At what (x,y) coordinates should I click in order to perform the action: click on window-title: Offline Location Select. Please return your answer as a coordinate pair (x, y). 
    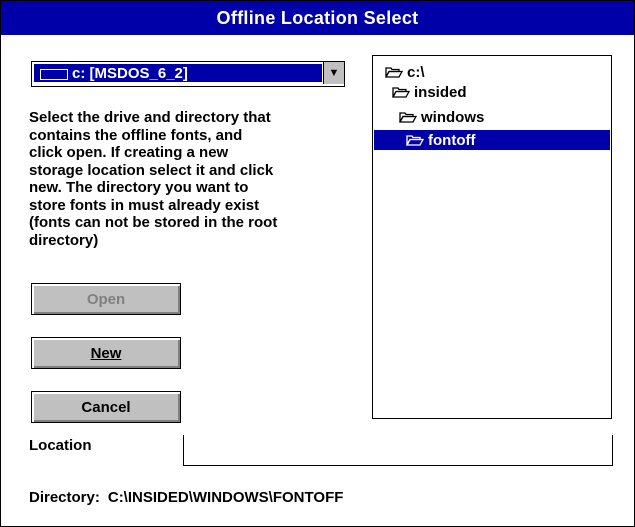
    Looking at the image, I should click on (317, 17).